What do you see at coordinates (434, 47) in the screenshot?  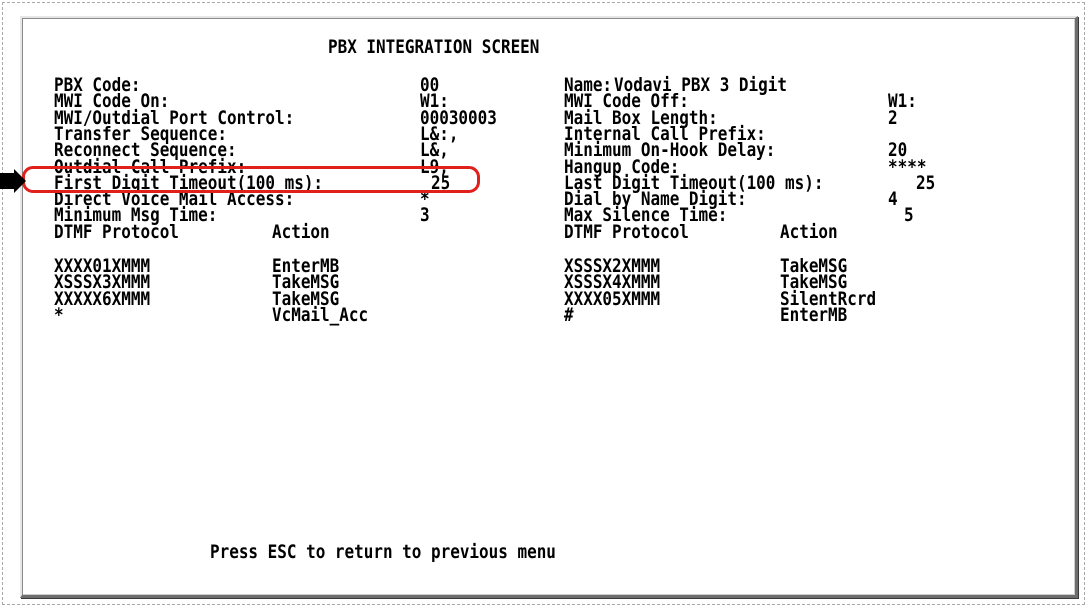 I see `screen-title: PBX INTEGRATION SCREEN` at bounding box center [434, 47].